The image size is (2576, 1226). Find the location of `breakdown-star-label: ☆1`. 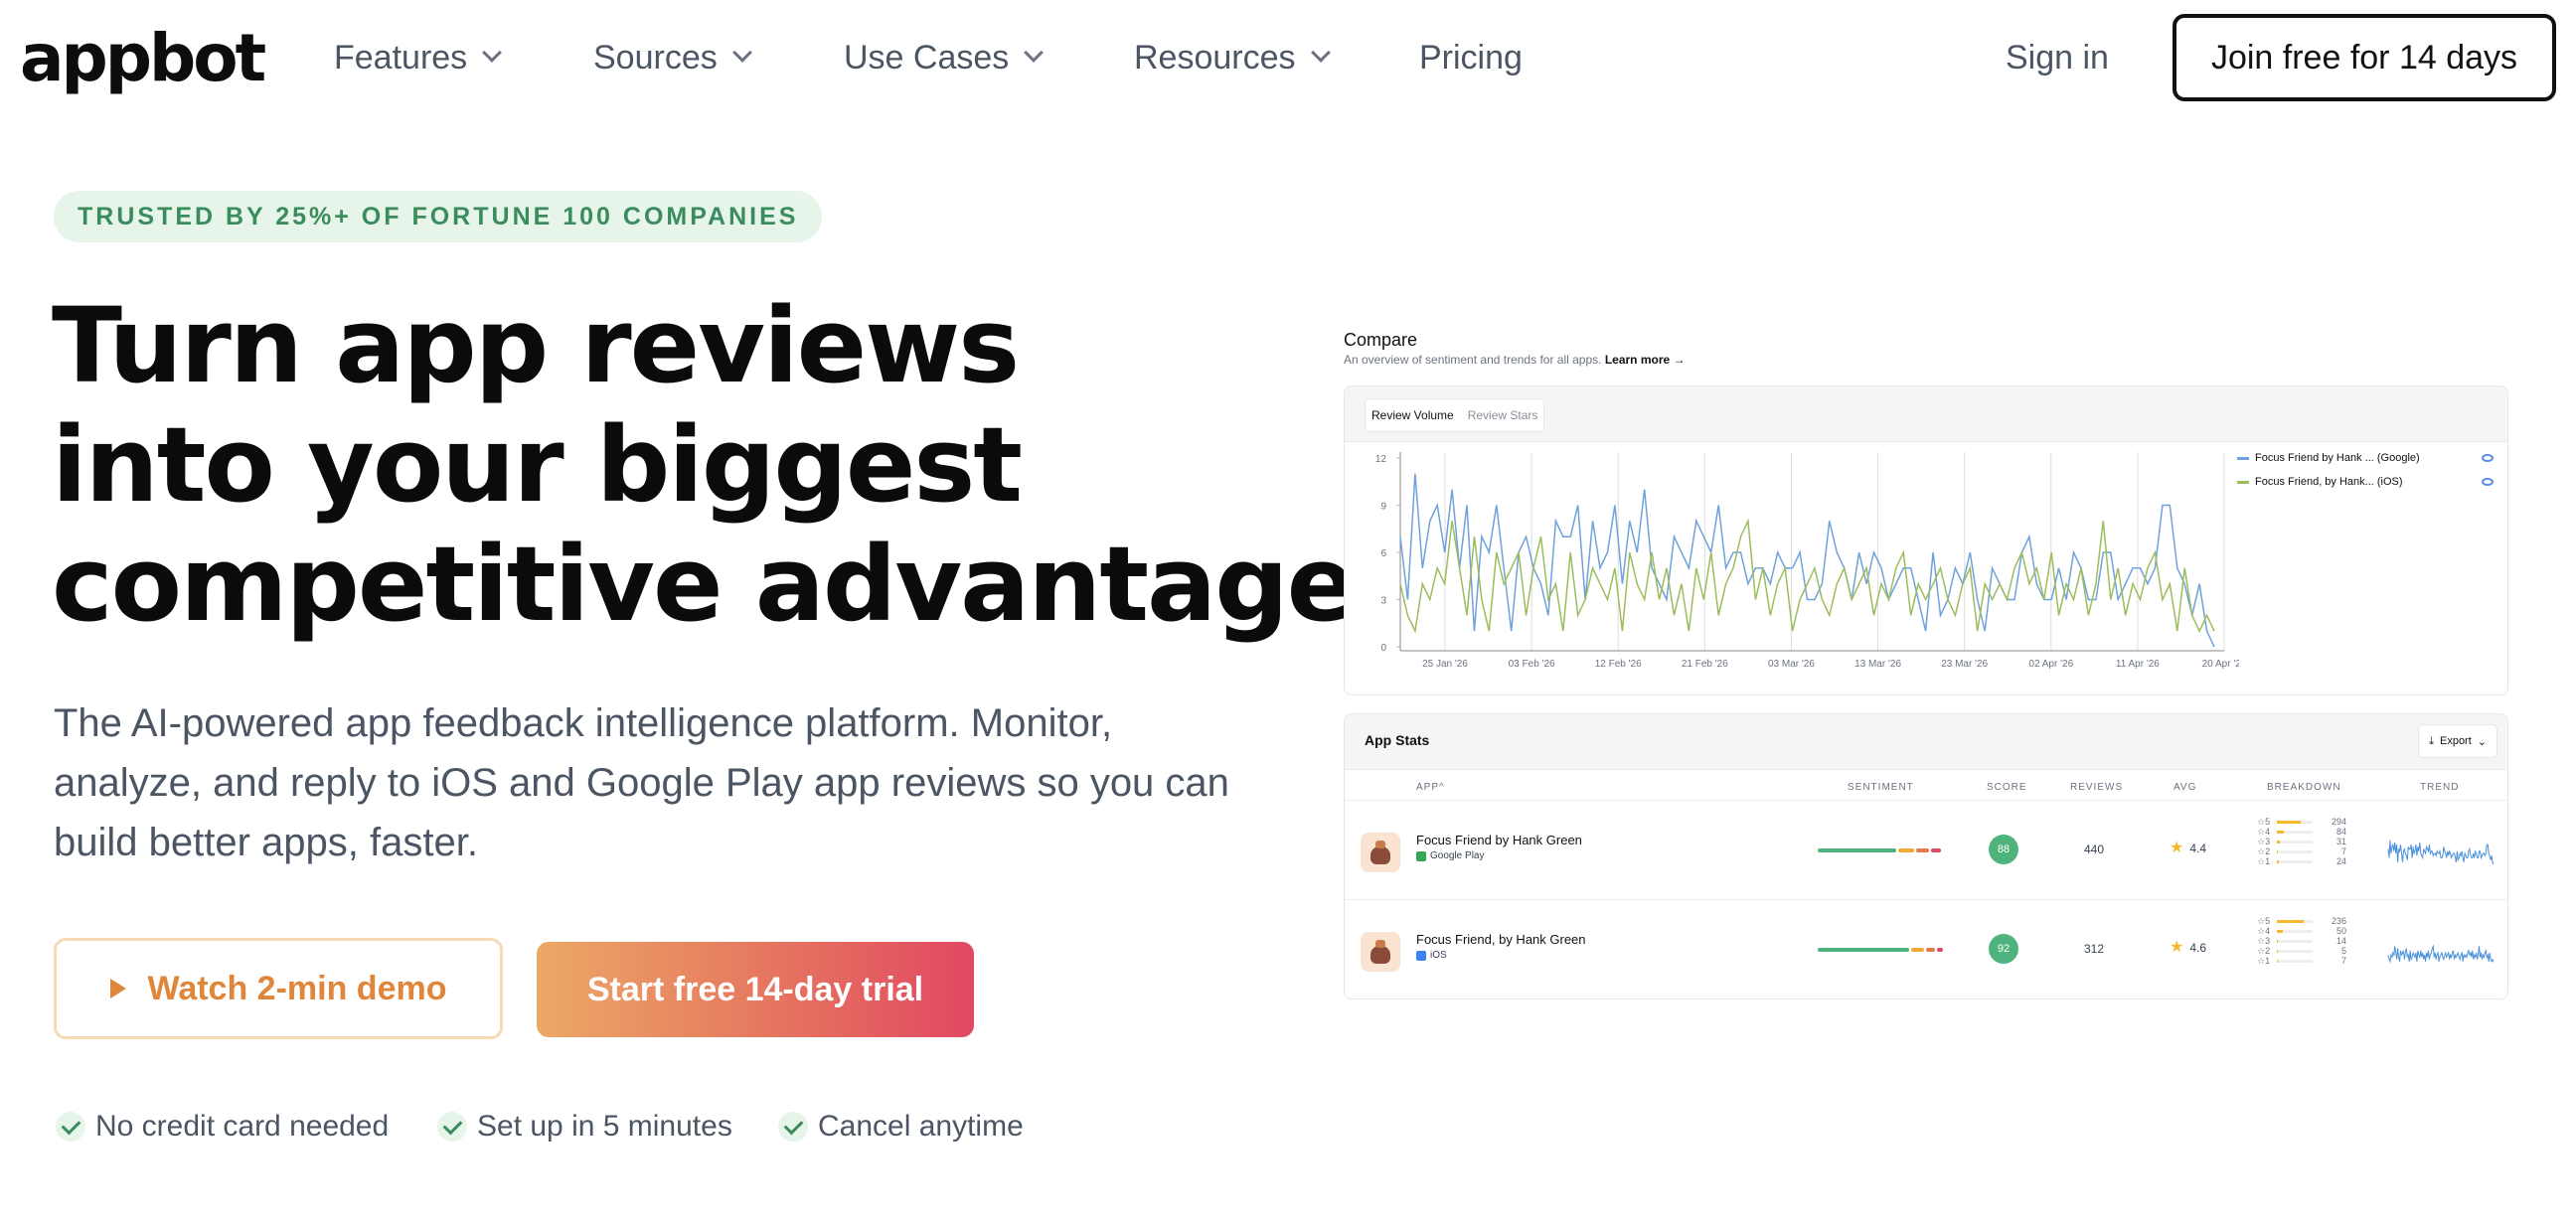

breakdown-star-label: ☆1 is located at coordinates (2264, 961).